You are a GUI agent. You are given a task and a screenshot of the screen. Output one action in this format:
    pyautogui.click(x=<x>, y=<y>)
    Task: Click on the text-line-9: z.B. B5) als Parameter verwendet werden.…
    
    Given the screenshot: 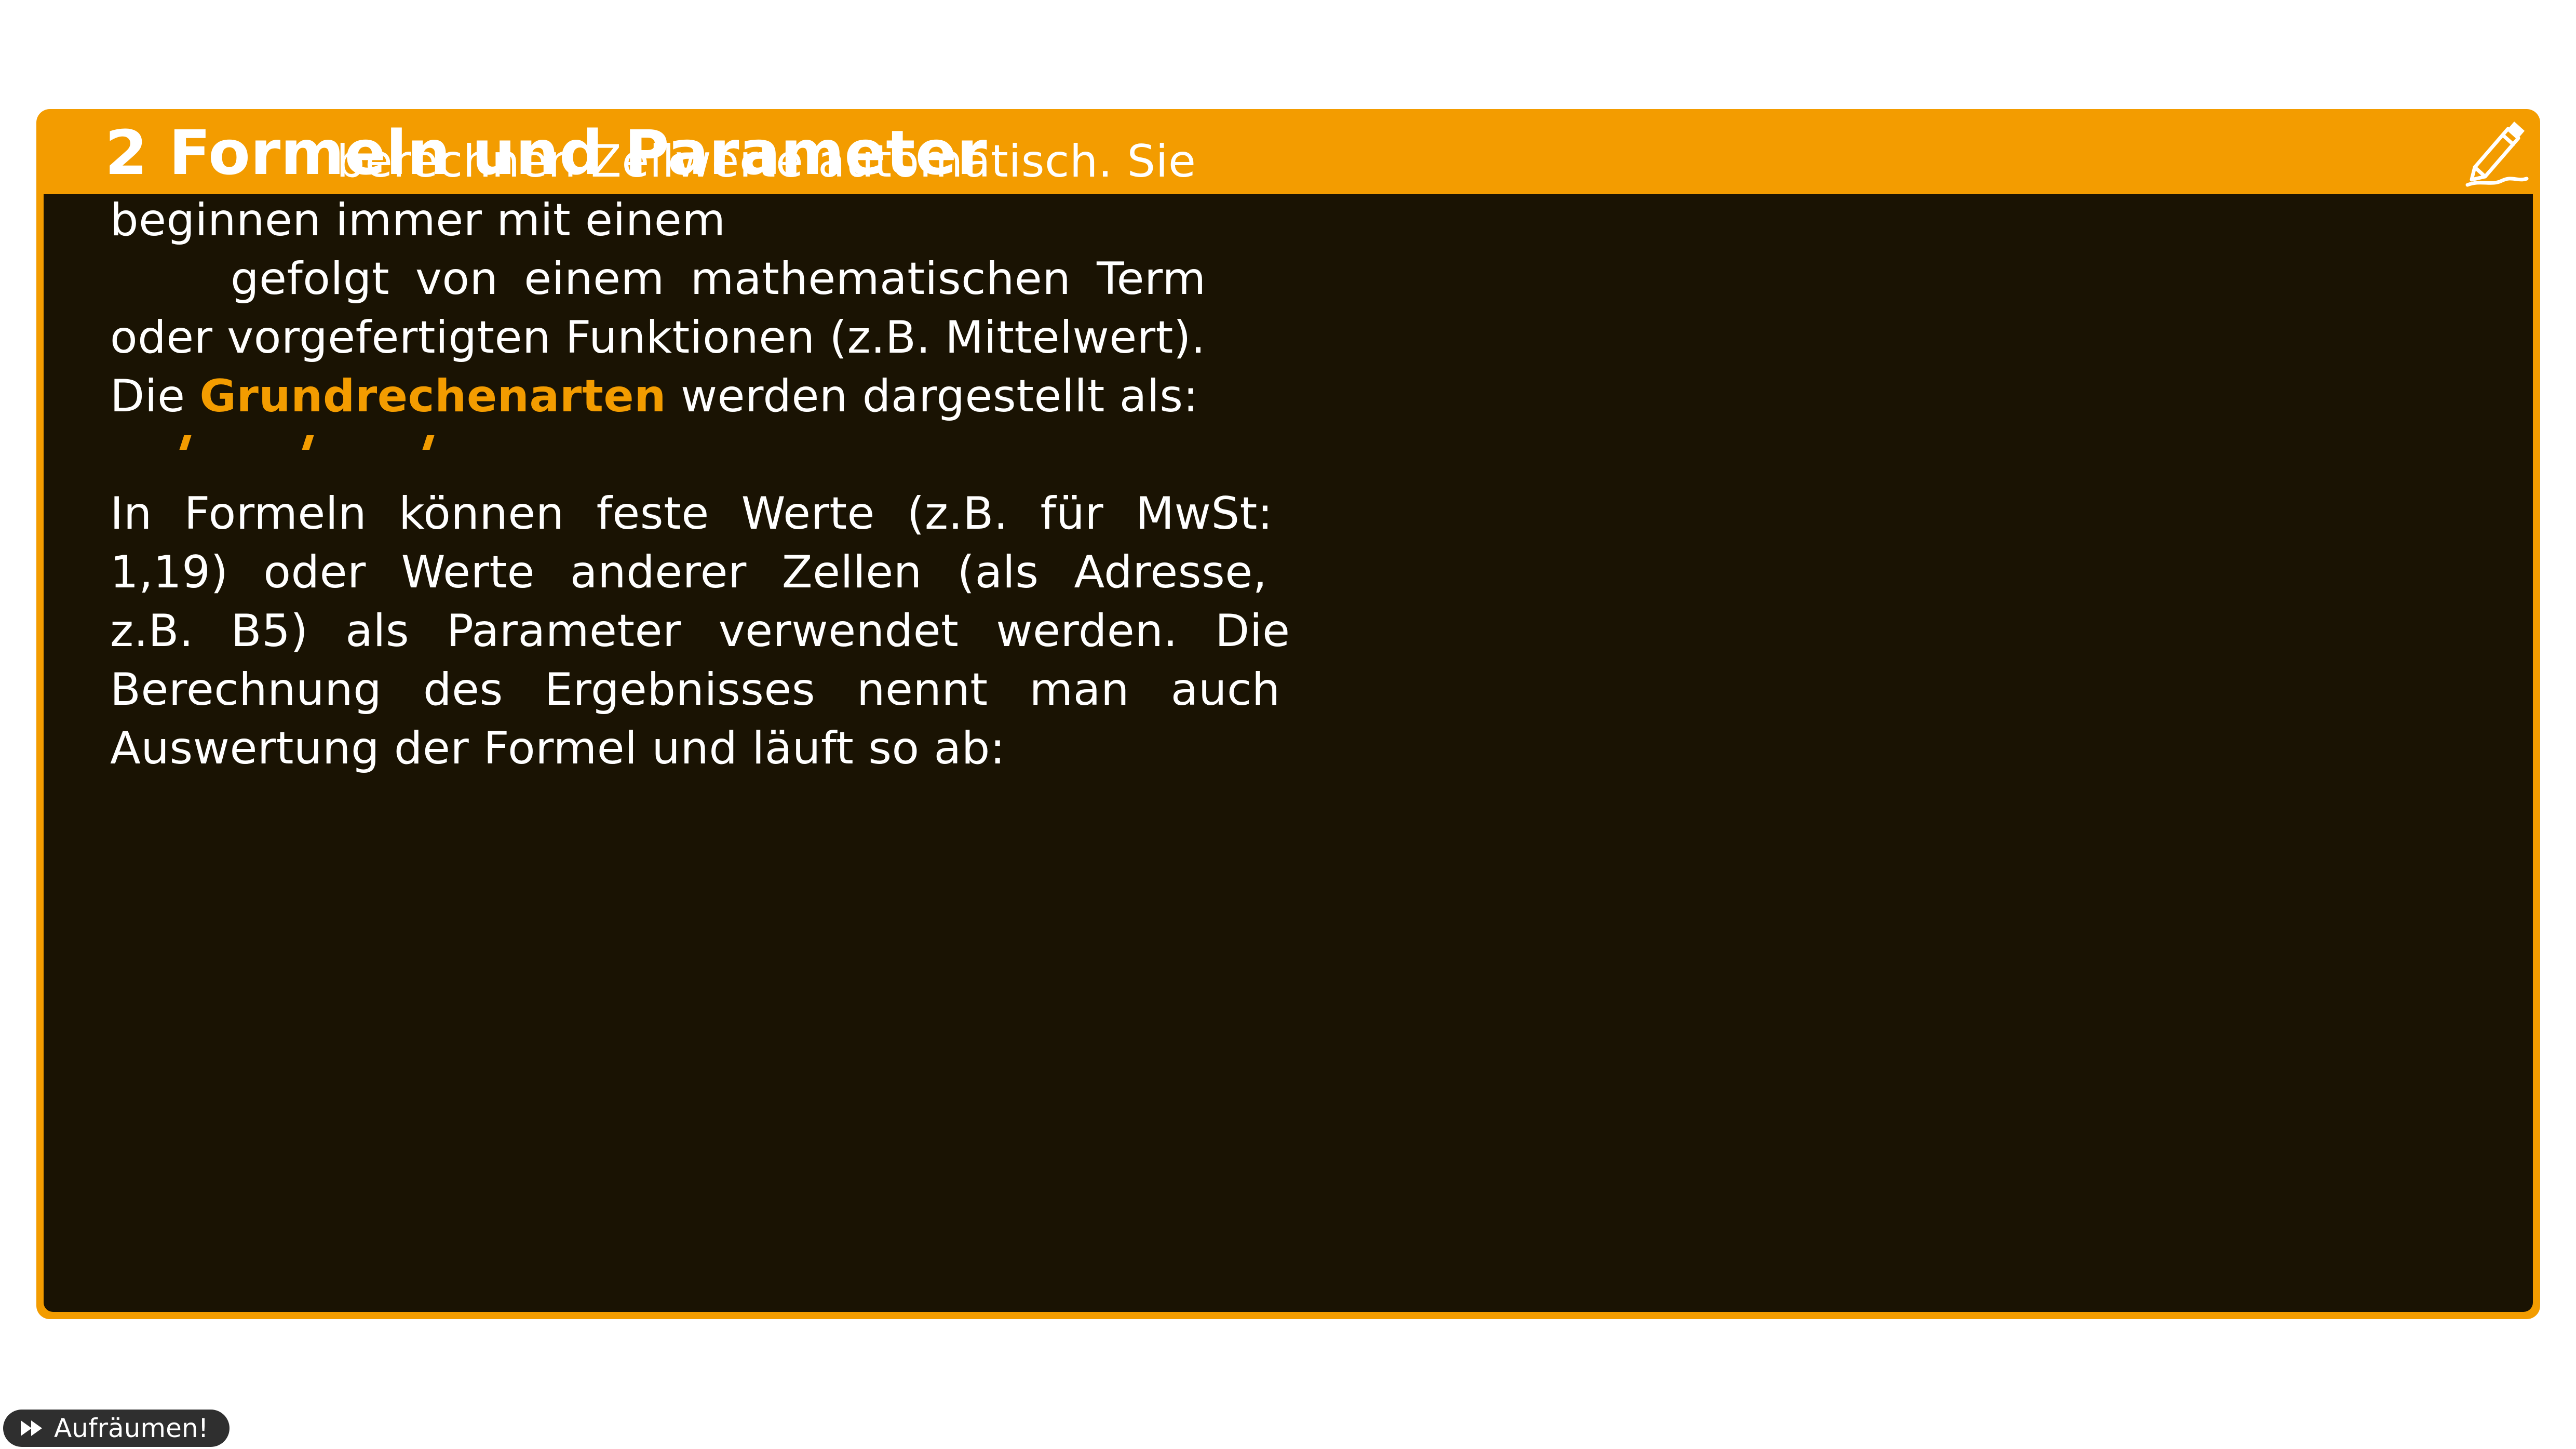 What is the action you would take?
    pyautogui.click(x=700, y=631)
    